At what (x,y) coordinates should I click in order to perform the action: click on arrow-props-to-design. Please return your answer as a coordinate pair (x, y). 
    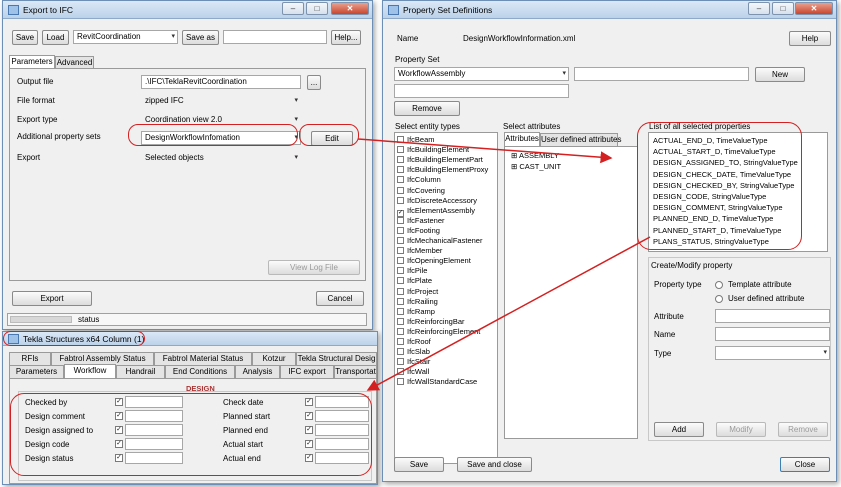
    Looking at the image, I should click on (508, 313).